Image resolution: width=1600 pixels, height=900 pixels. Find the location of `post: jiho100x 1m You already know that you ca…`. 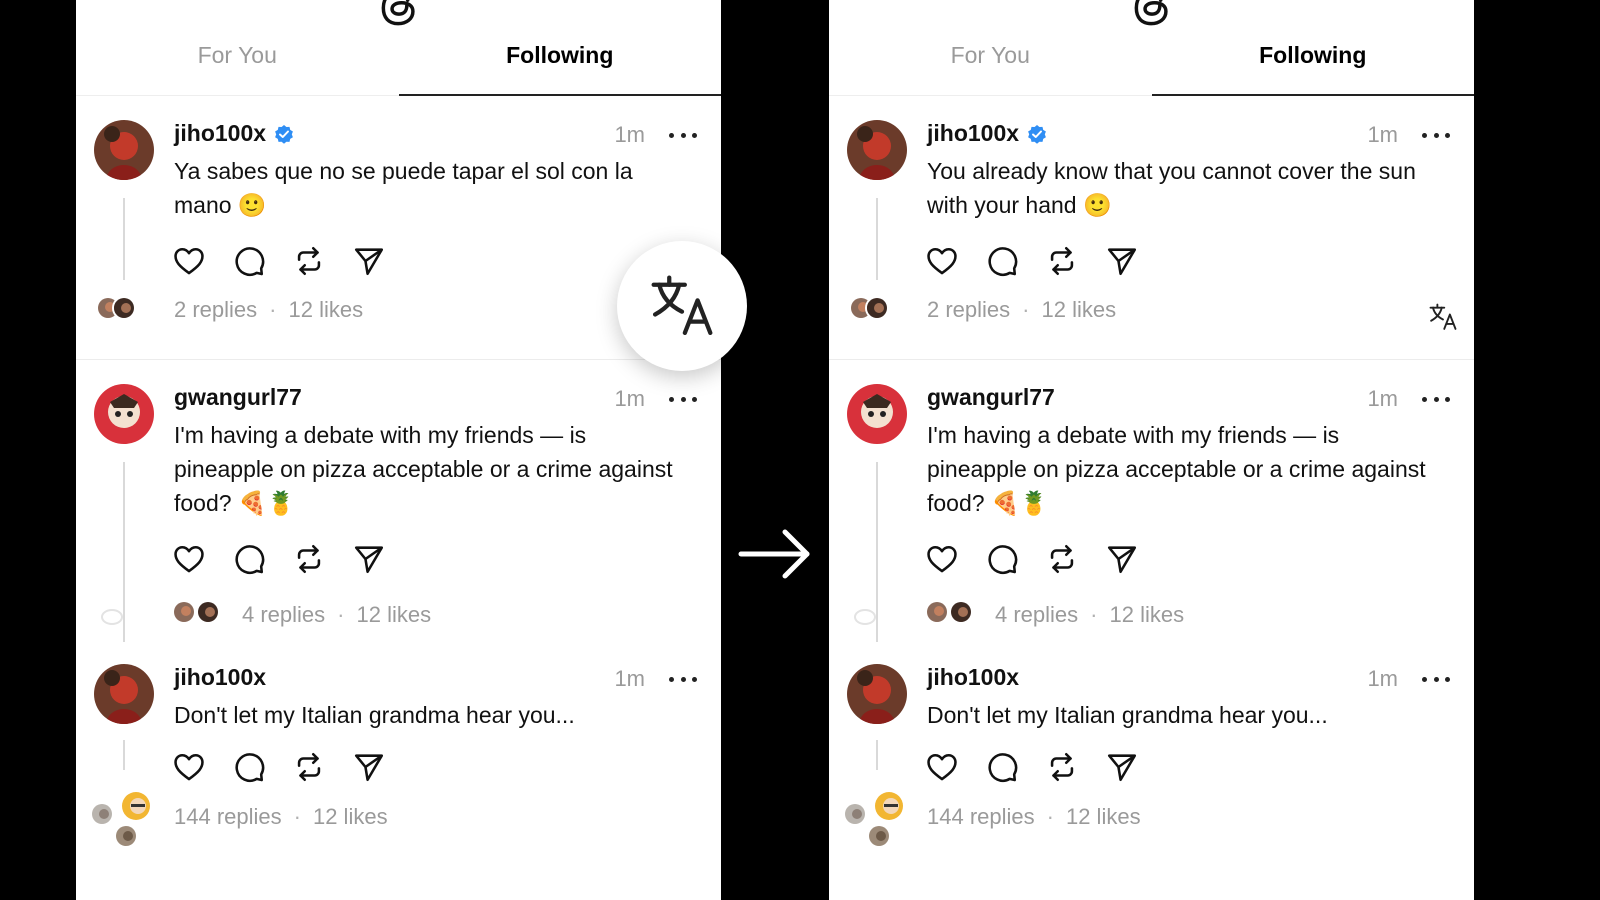

post: jiho100x 1m You already know that you ca… is located at coordinates (1151, 228).